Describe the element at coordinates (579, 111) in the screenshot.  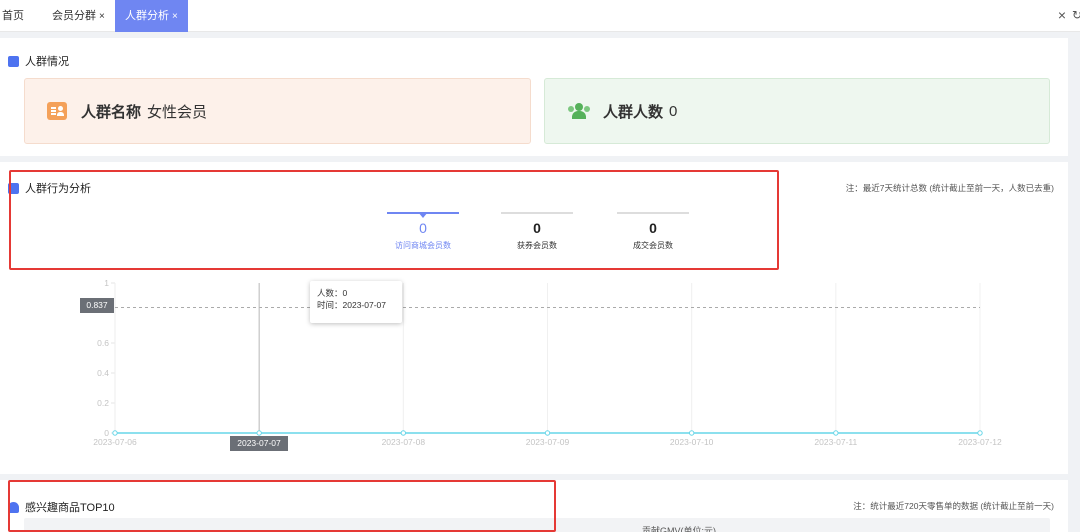
I see `people-icon` at that location.